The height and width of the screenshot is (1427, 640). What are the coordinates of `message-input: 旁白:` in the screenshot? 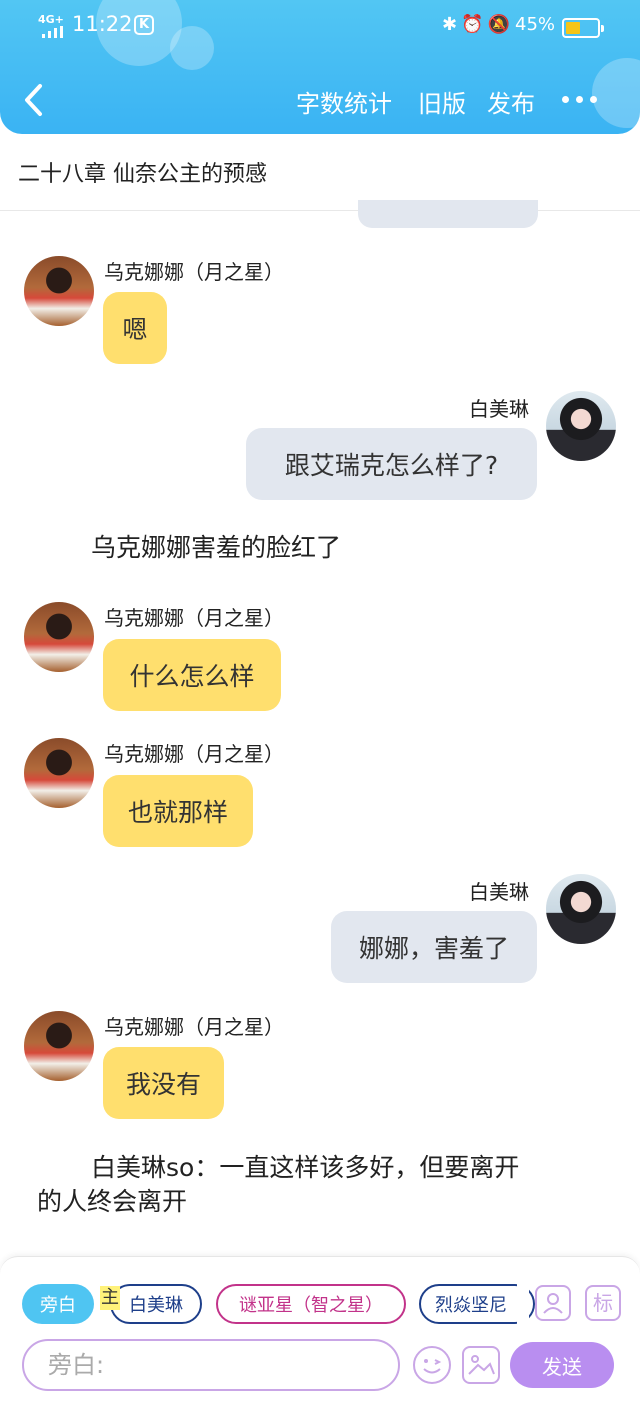 It's located at (211, 1365).